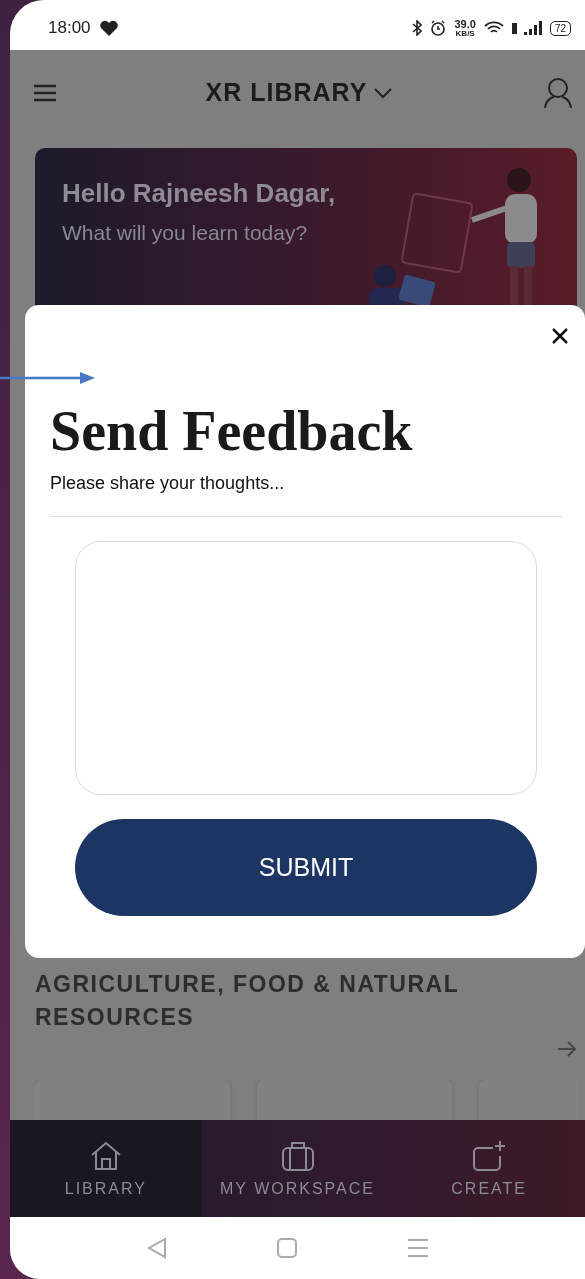 The width and height of the screenshot is (585, 1279). I want to click on banner-subtitle: What will you learn today?, so click(185, 233).